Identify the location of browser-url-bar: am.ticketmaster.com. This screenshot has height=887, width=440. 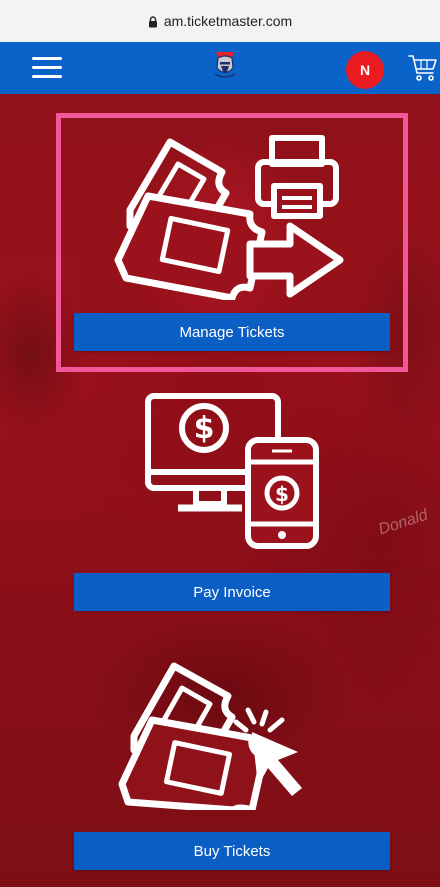
(220, 21).